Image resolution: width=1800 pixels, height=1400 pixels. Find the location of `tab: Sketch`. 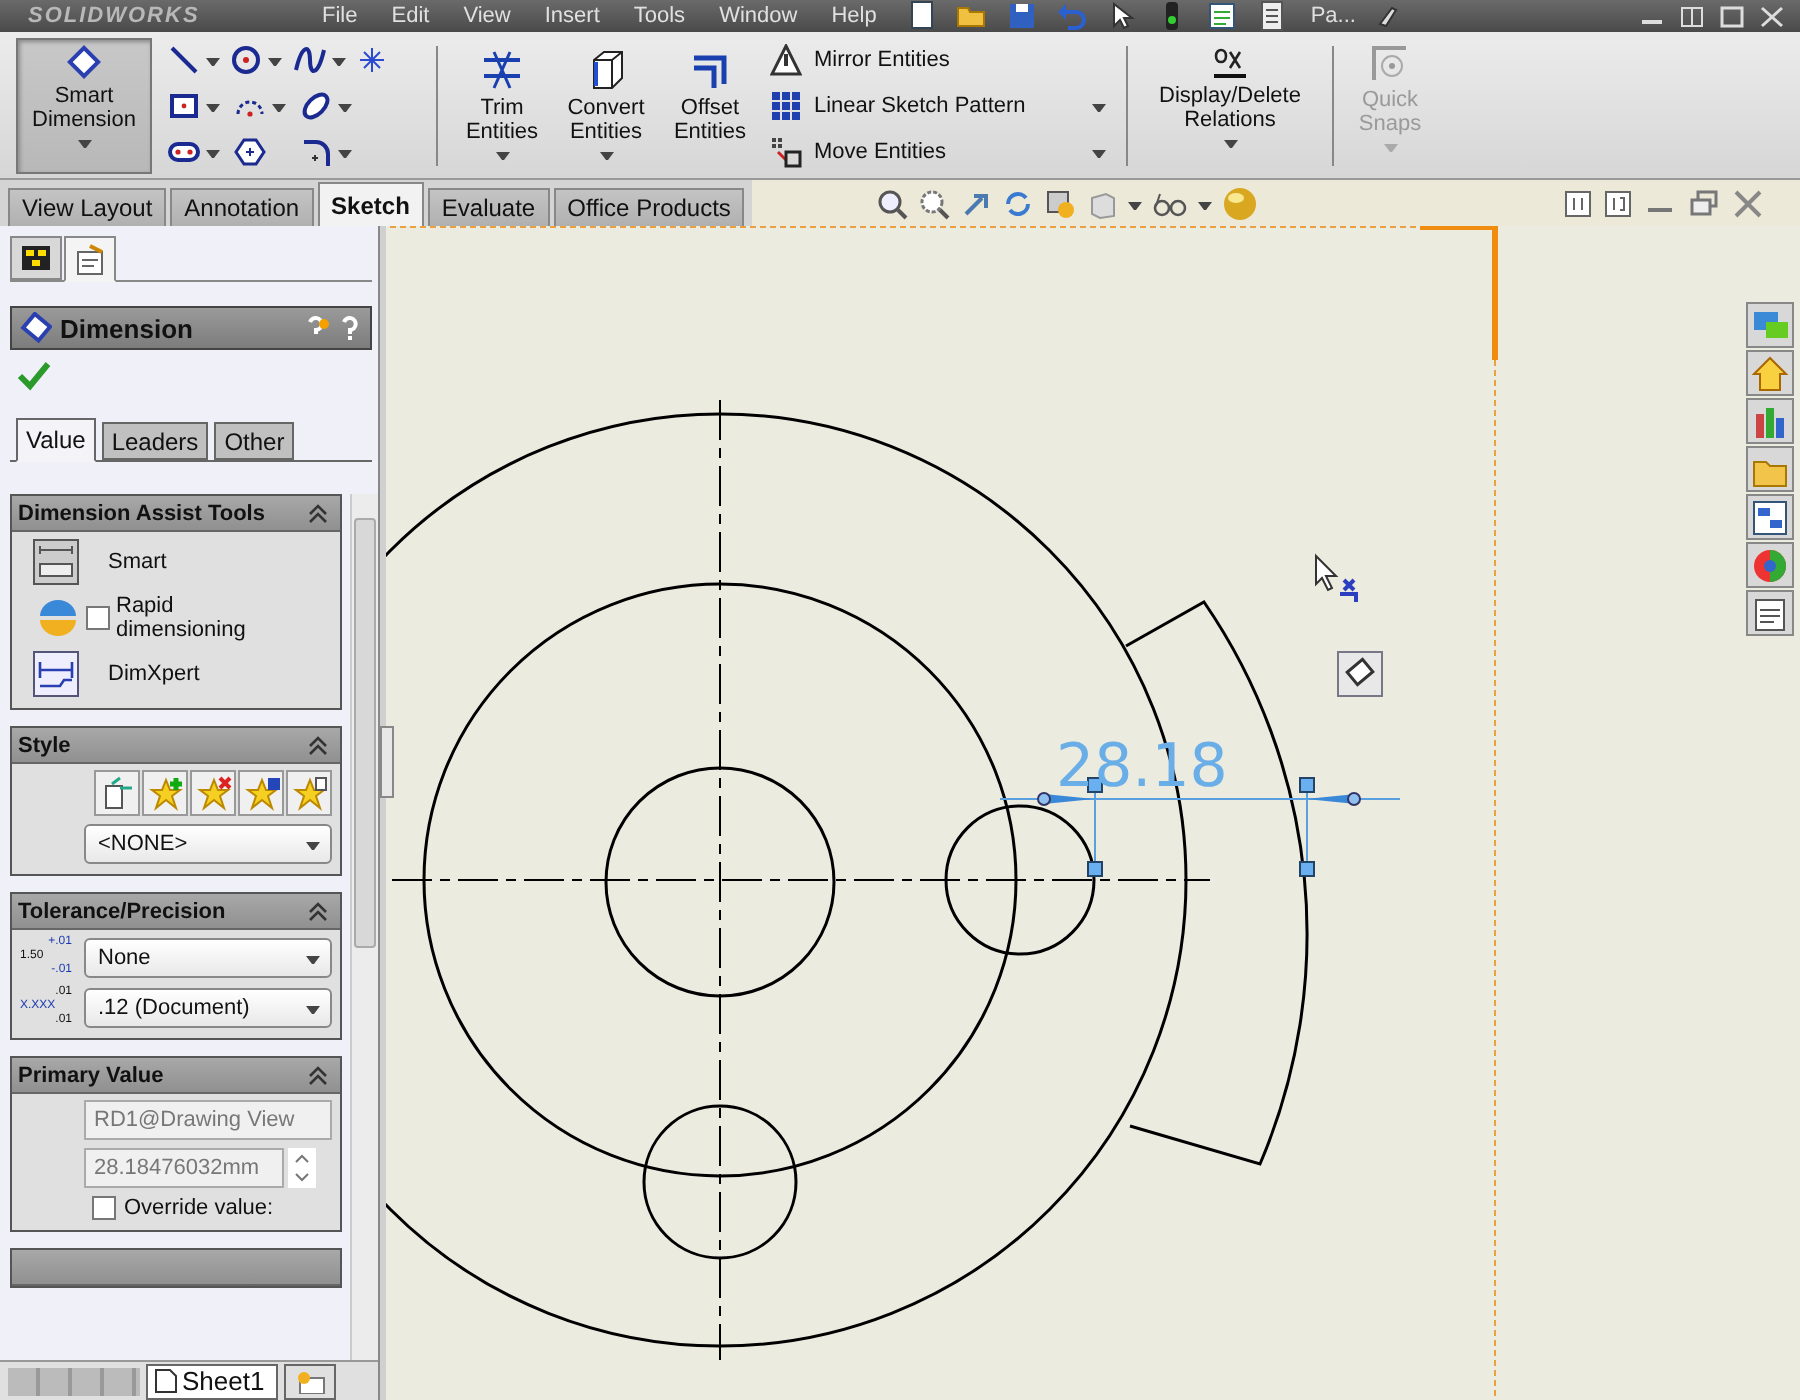

tab: Sketch is located at coordinates (370, 204).